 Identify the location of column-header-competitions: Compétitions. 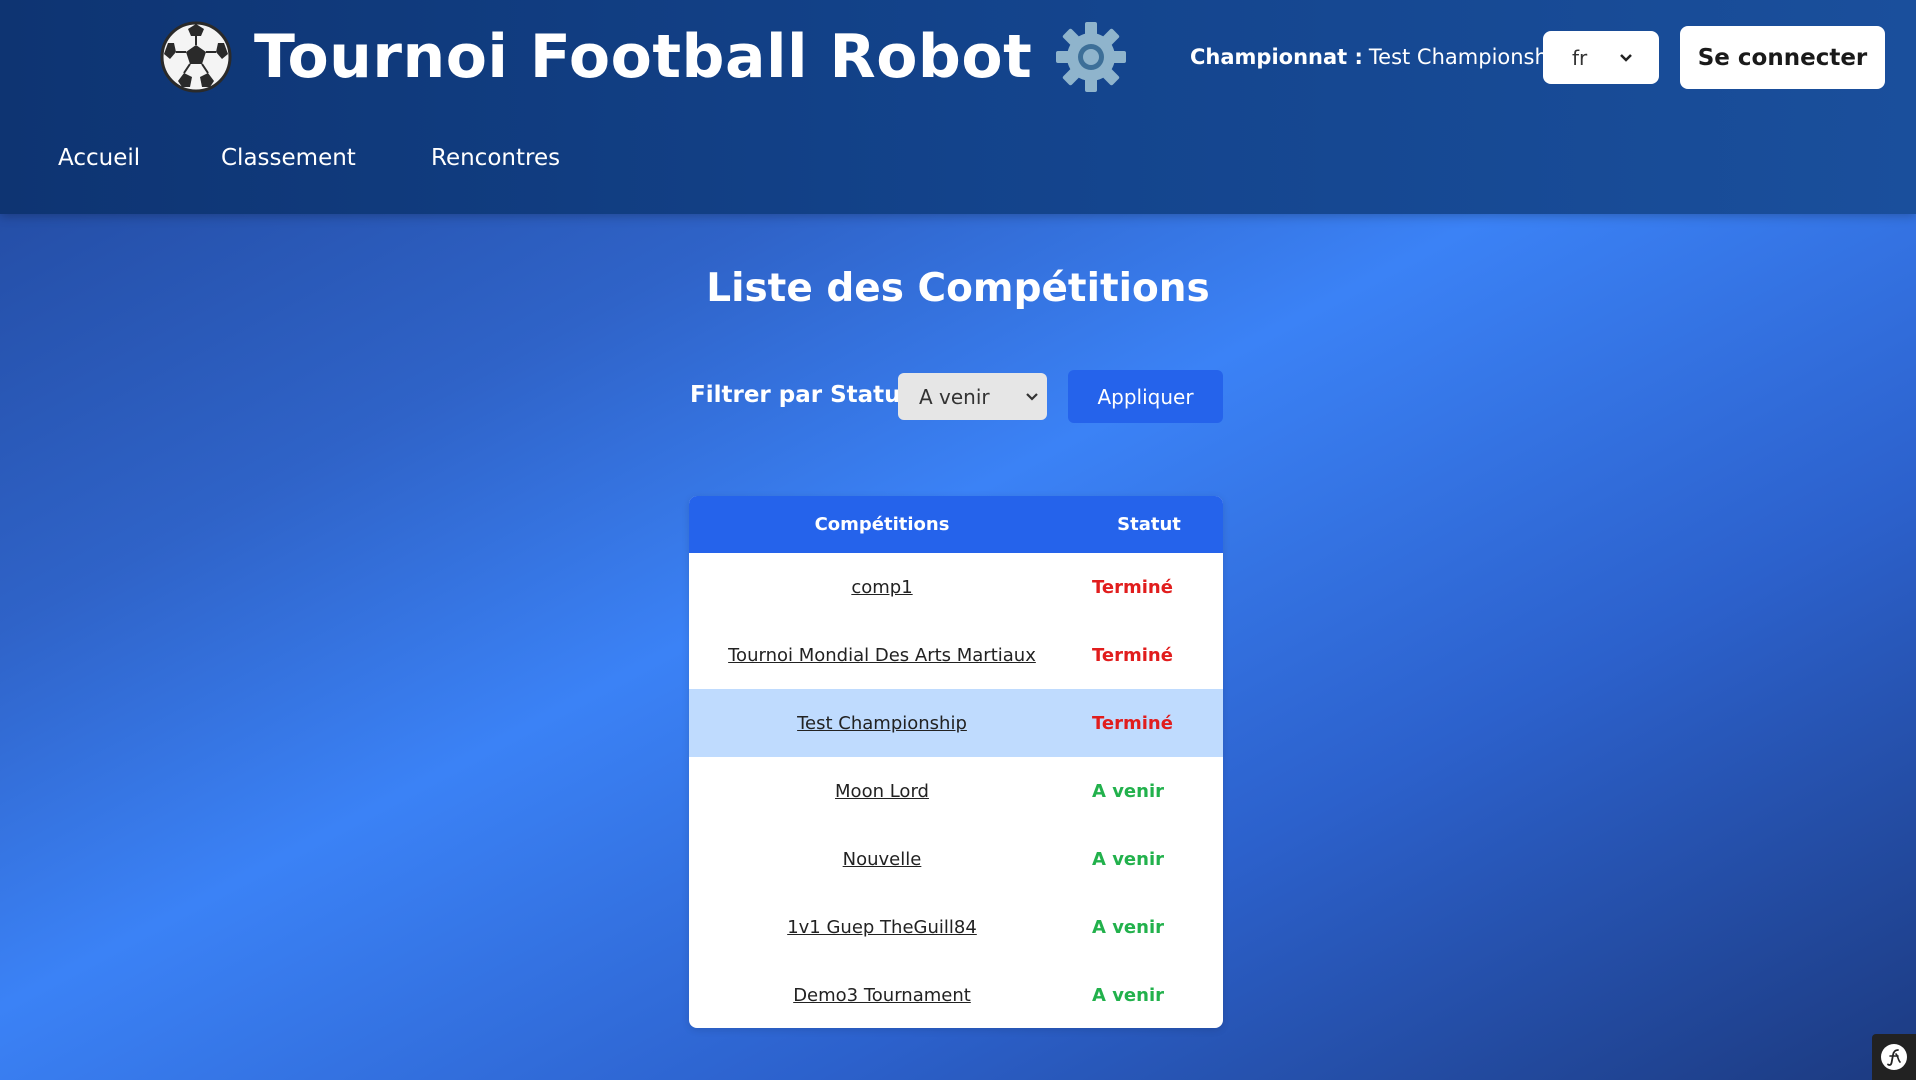
(882, 524).